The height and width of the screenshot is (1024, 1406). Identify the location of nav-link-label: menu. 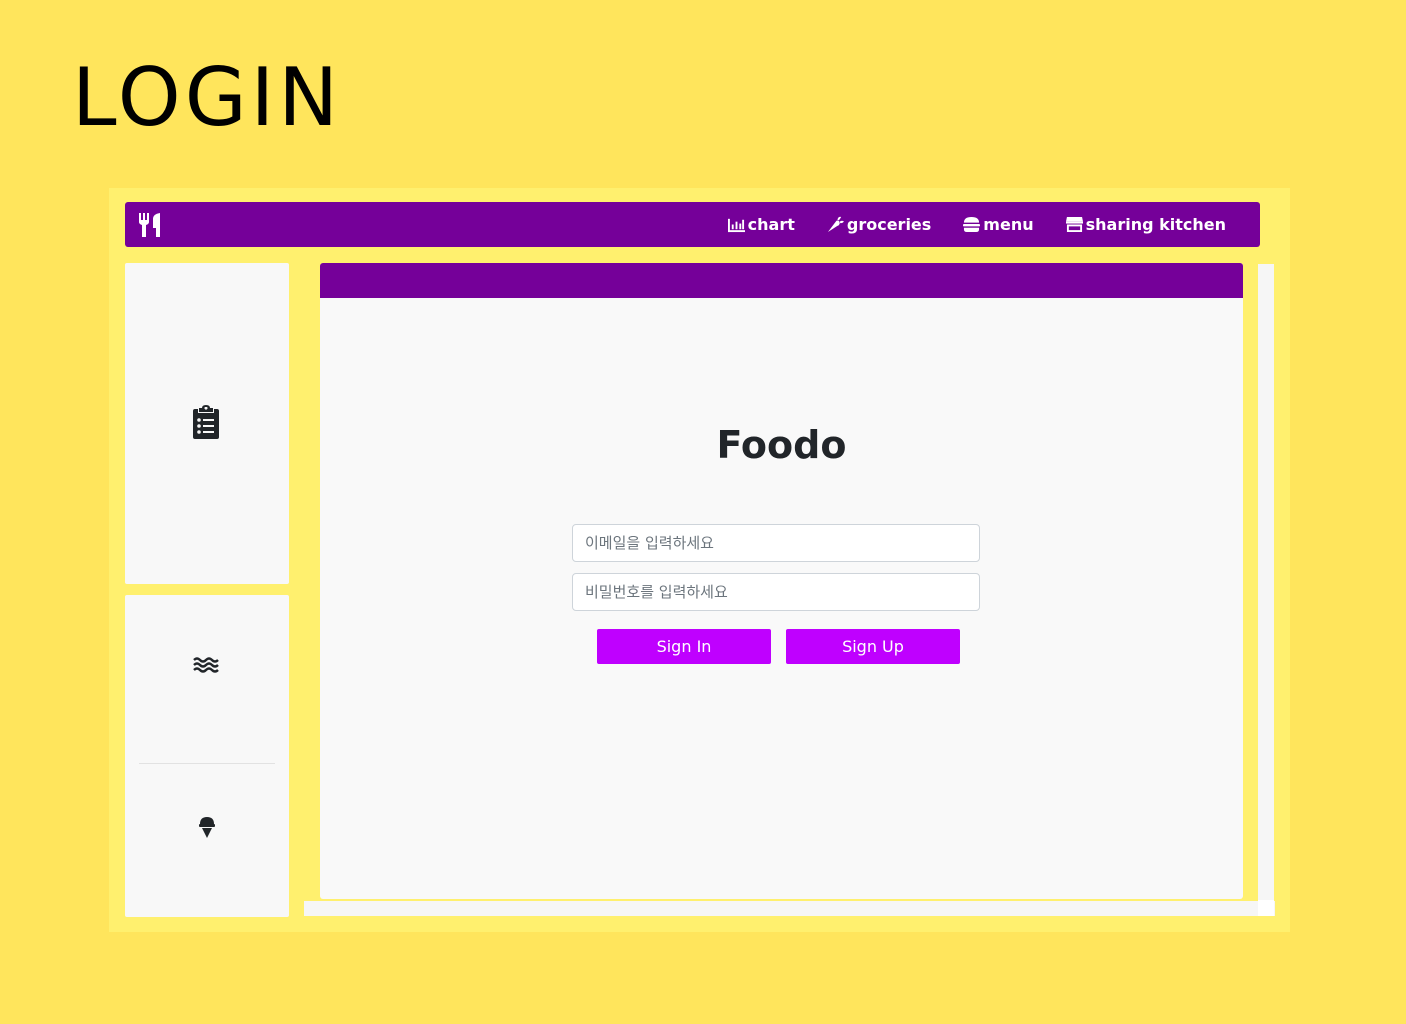
(1008, 224).